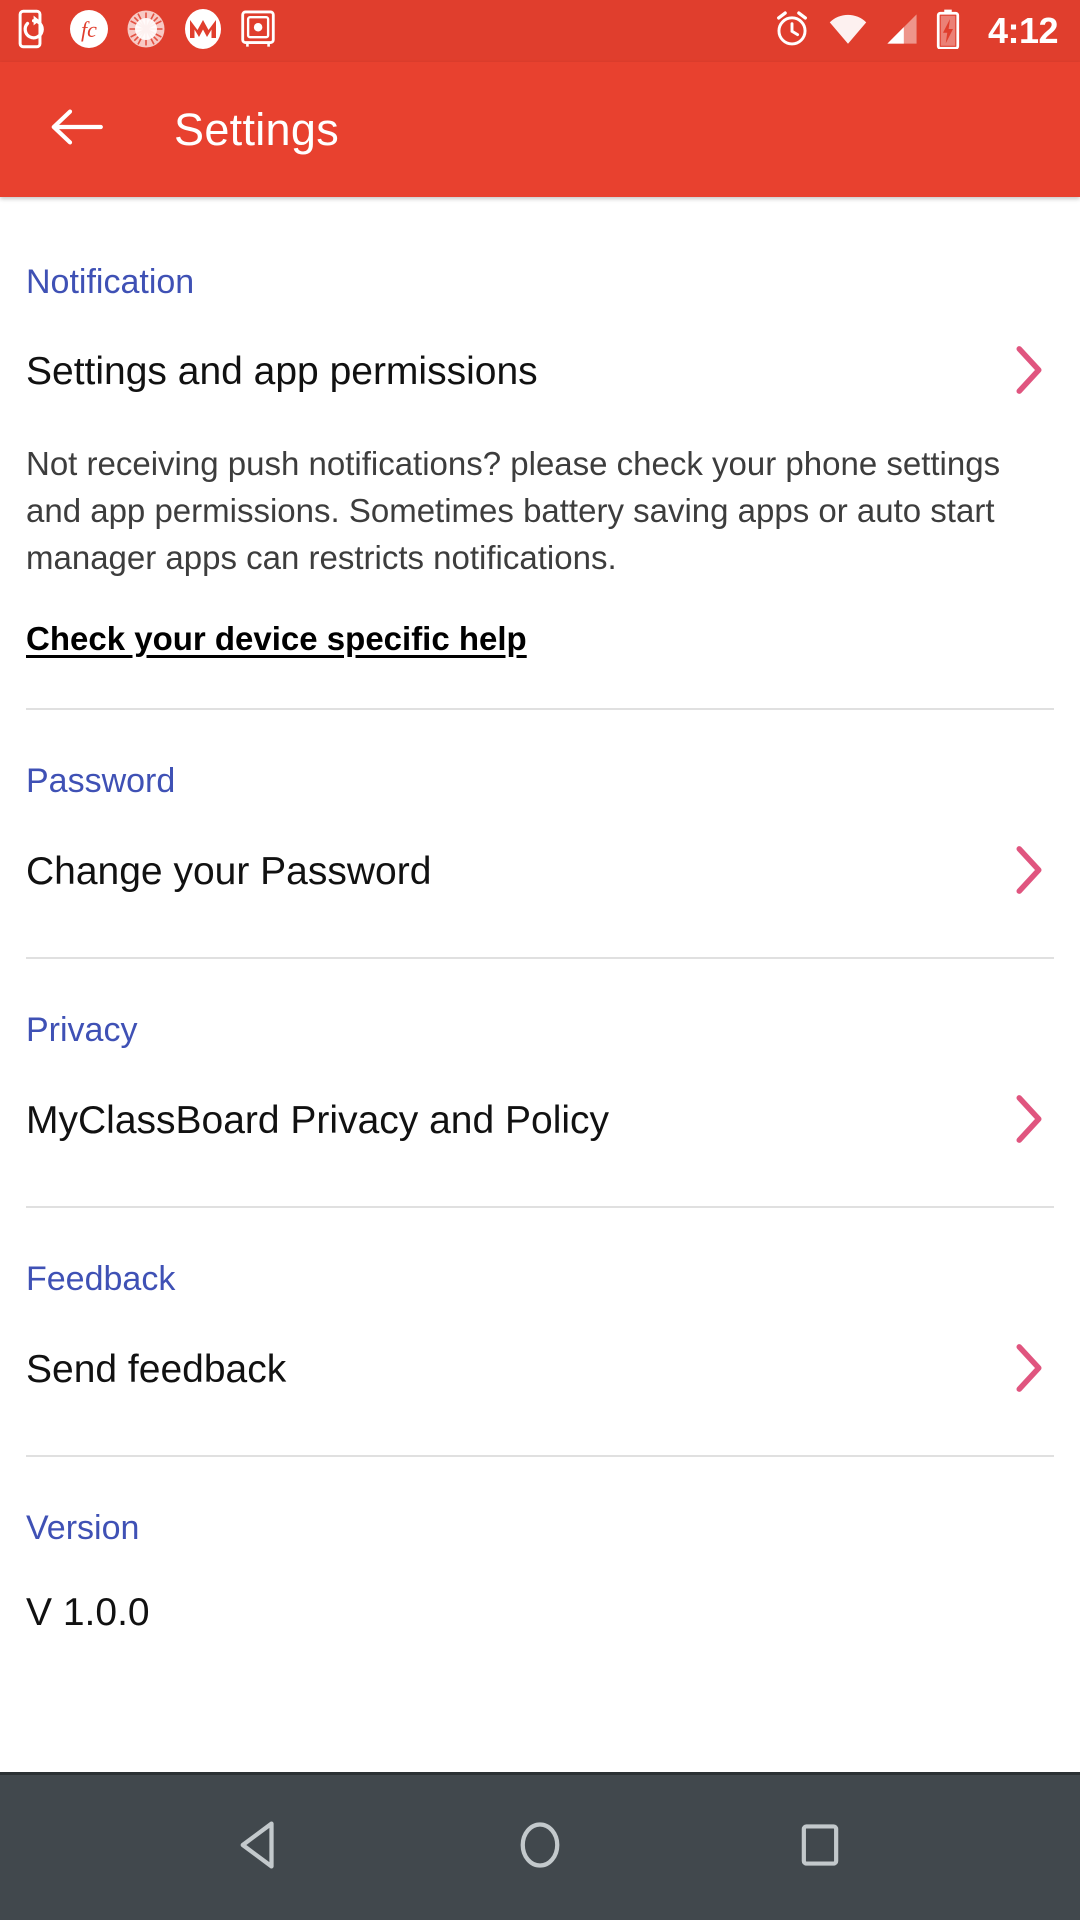 The width and height of the screenshot is (1080, 1920). I want to click on nav-recents-button, so click(820, 1848).